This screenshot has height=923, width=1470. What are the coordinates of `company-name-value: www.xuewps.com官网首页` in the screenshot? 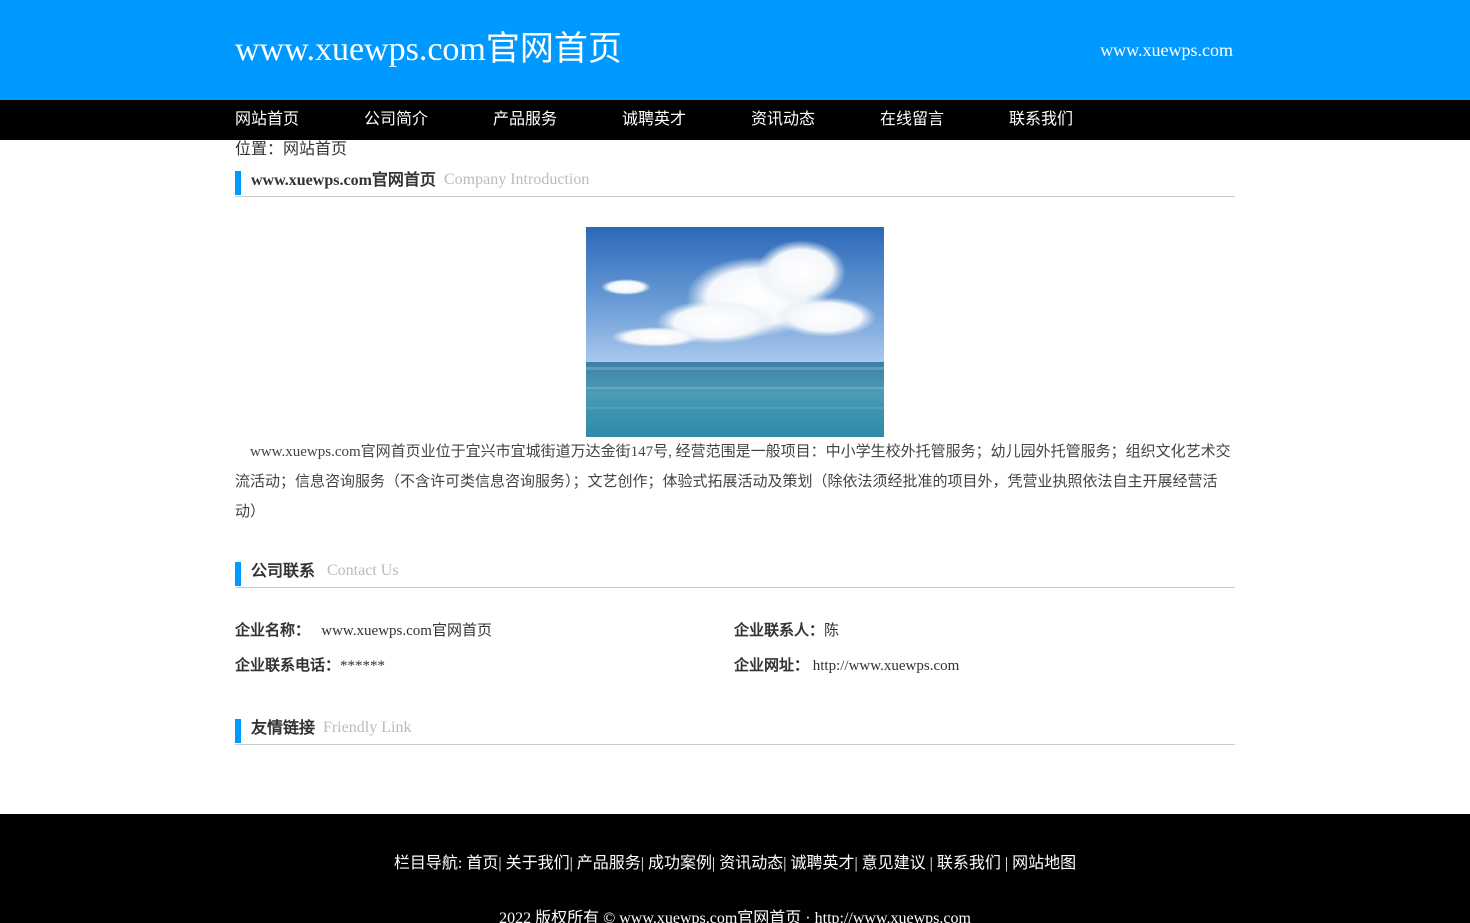 It's located at (406, 631).